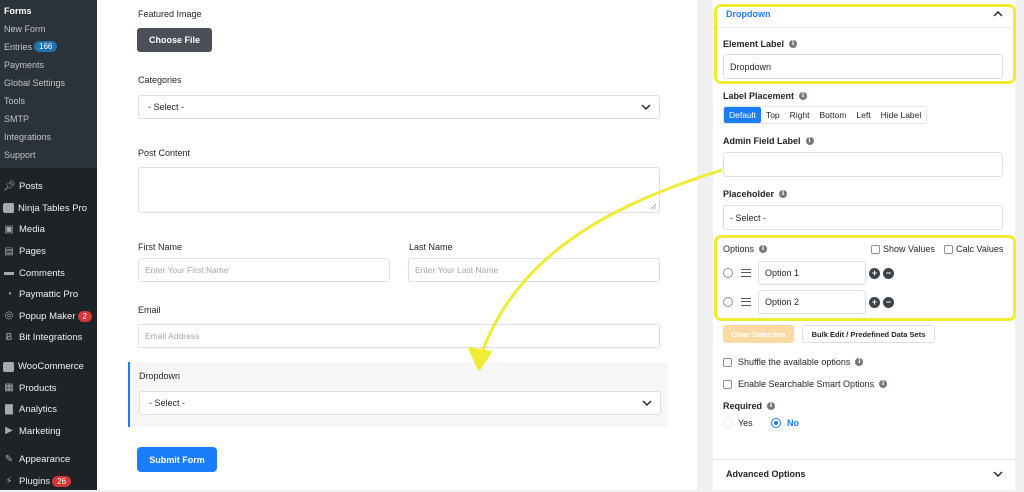 The height and width of the screenshot is (492, 1024). What do you see at coordinates (48, 252) in the screenshot?
I see `menu-item-pages: ▤ Pages` at bounding box center [48, 252].